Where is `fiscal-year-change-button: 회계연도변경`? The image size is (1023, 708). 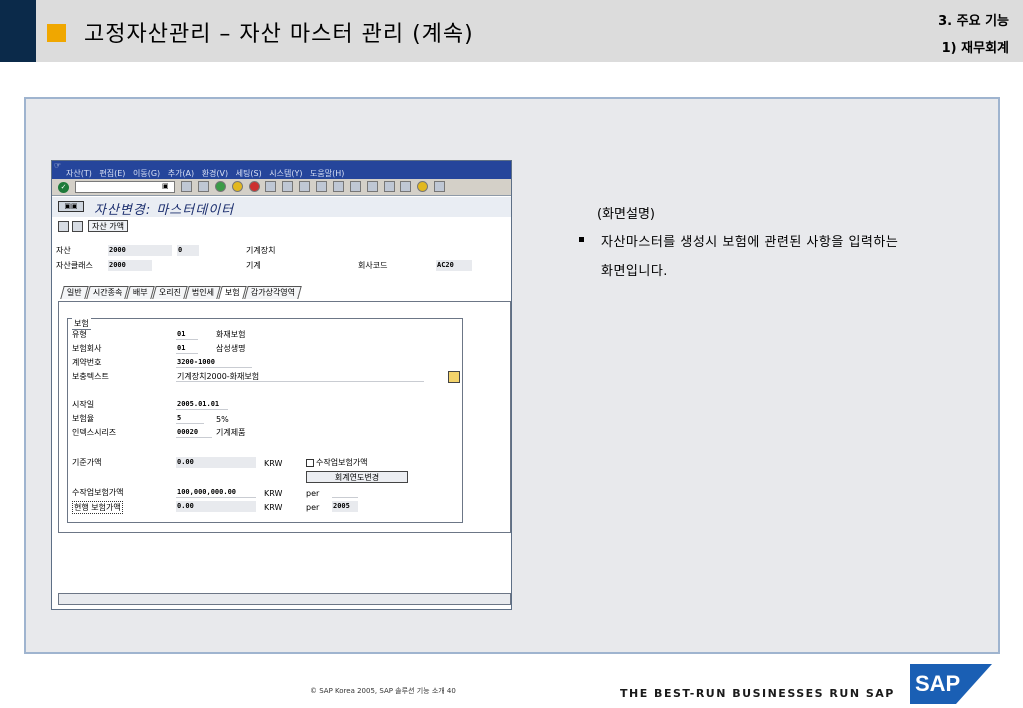
fiscal-year-change-button: 회계연도변경 is located at coordinates (357, 477).